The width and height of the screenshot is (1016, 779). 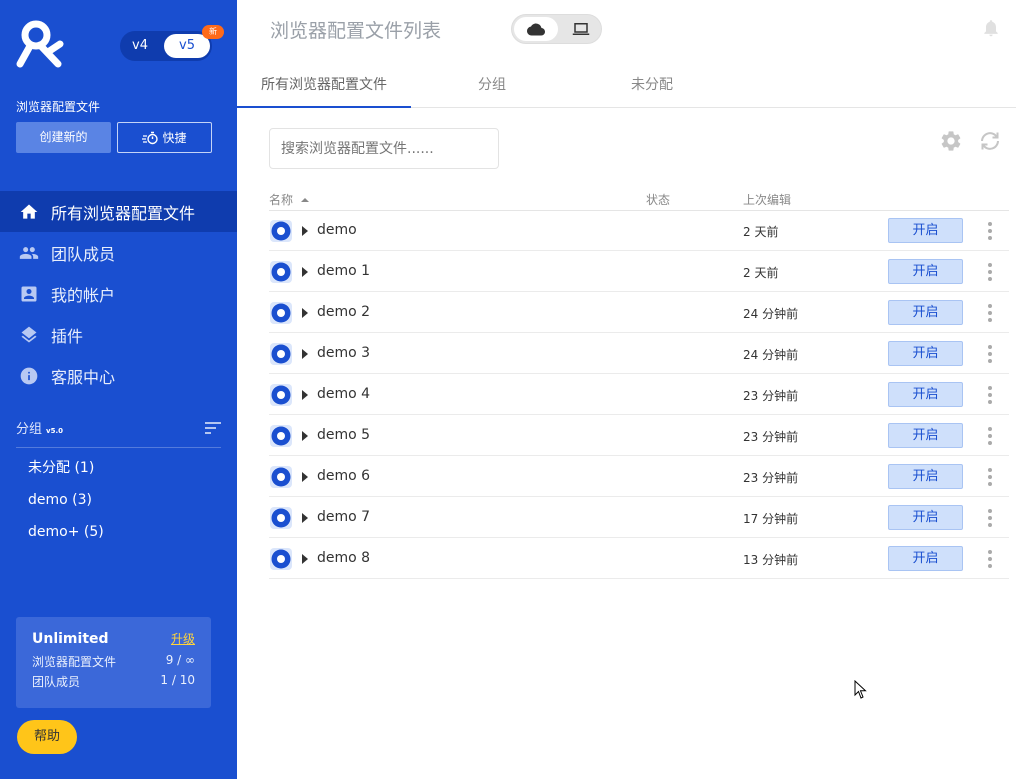 I want to click on quick-create-button: 快捷, so click(x=164, y=137).